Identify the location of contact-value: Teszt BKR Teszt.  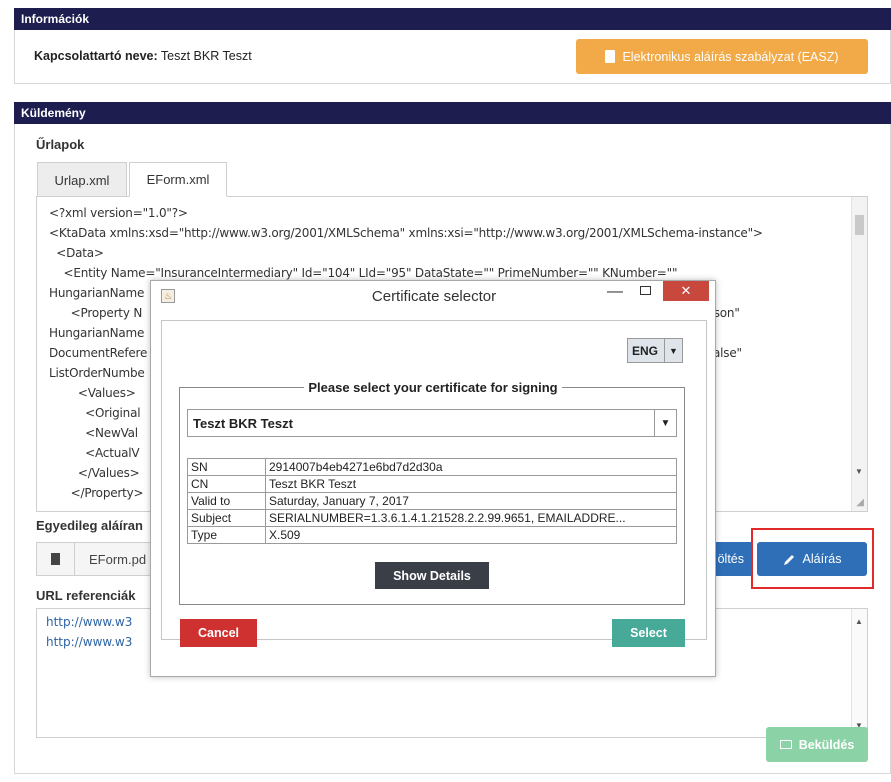
(206, 56).